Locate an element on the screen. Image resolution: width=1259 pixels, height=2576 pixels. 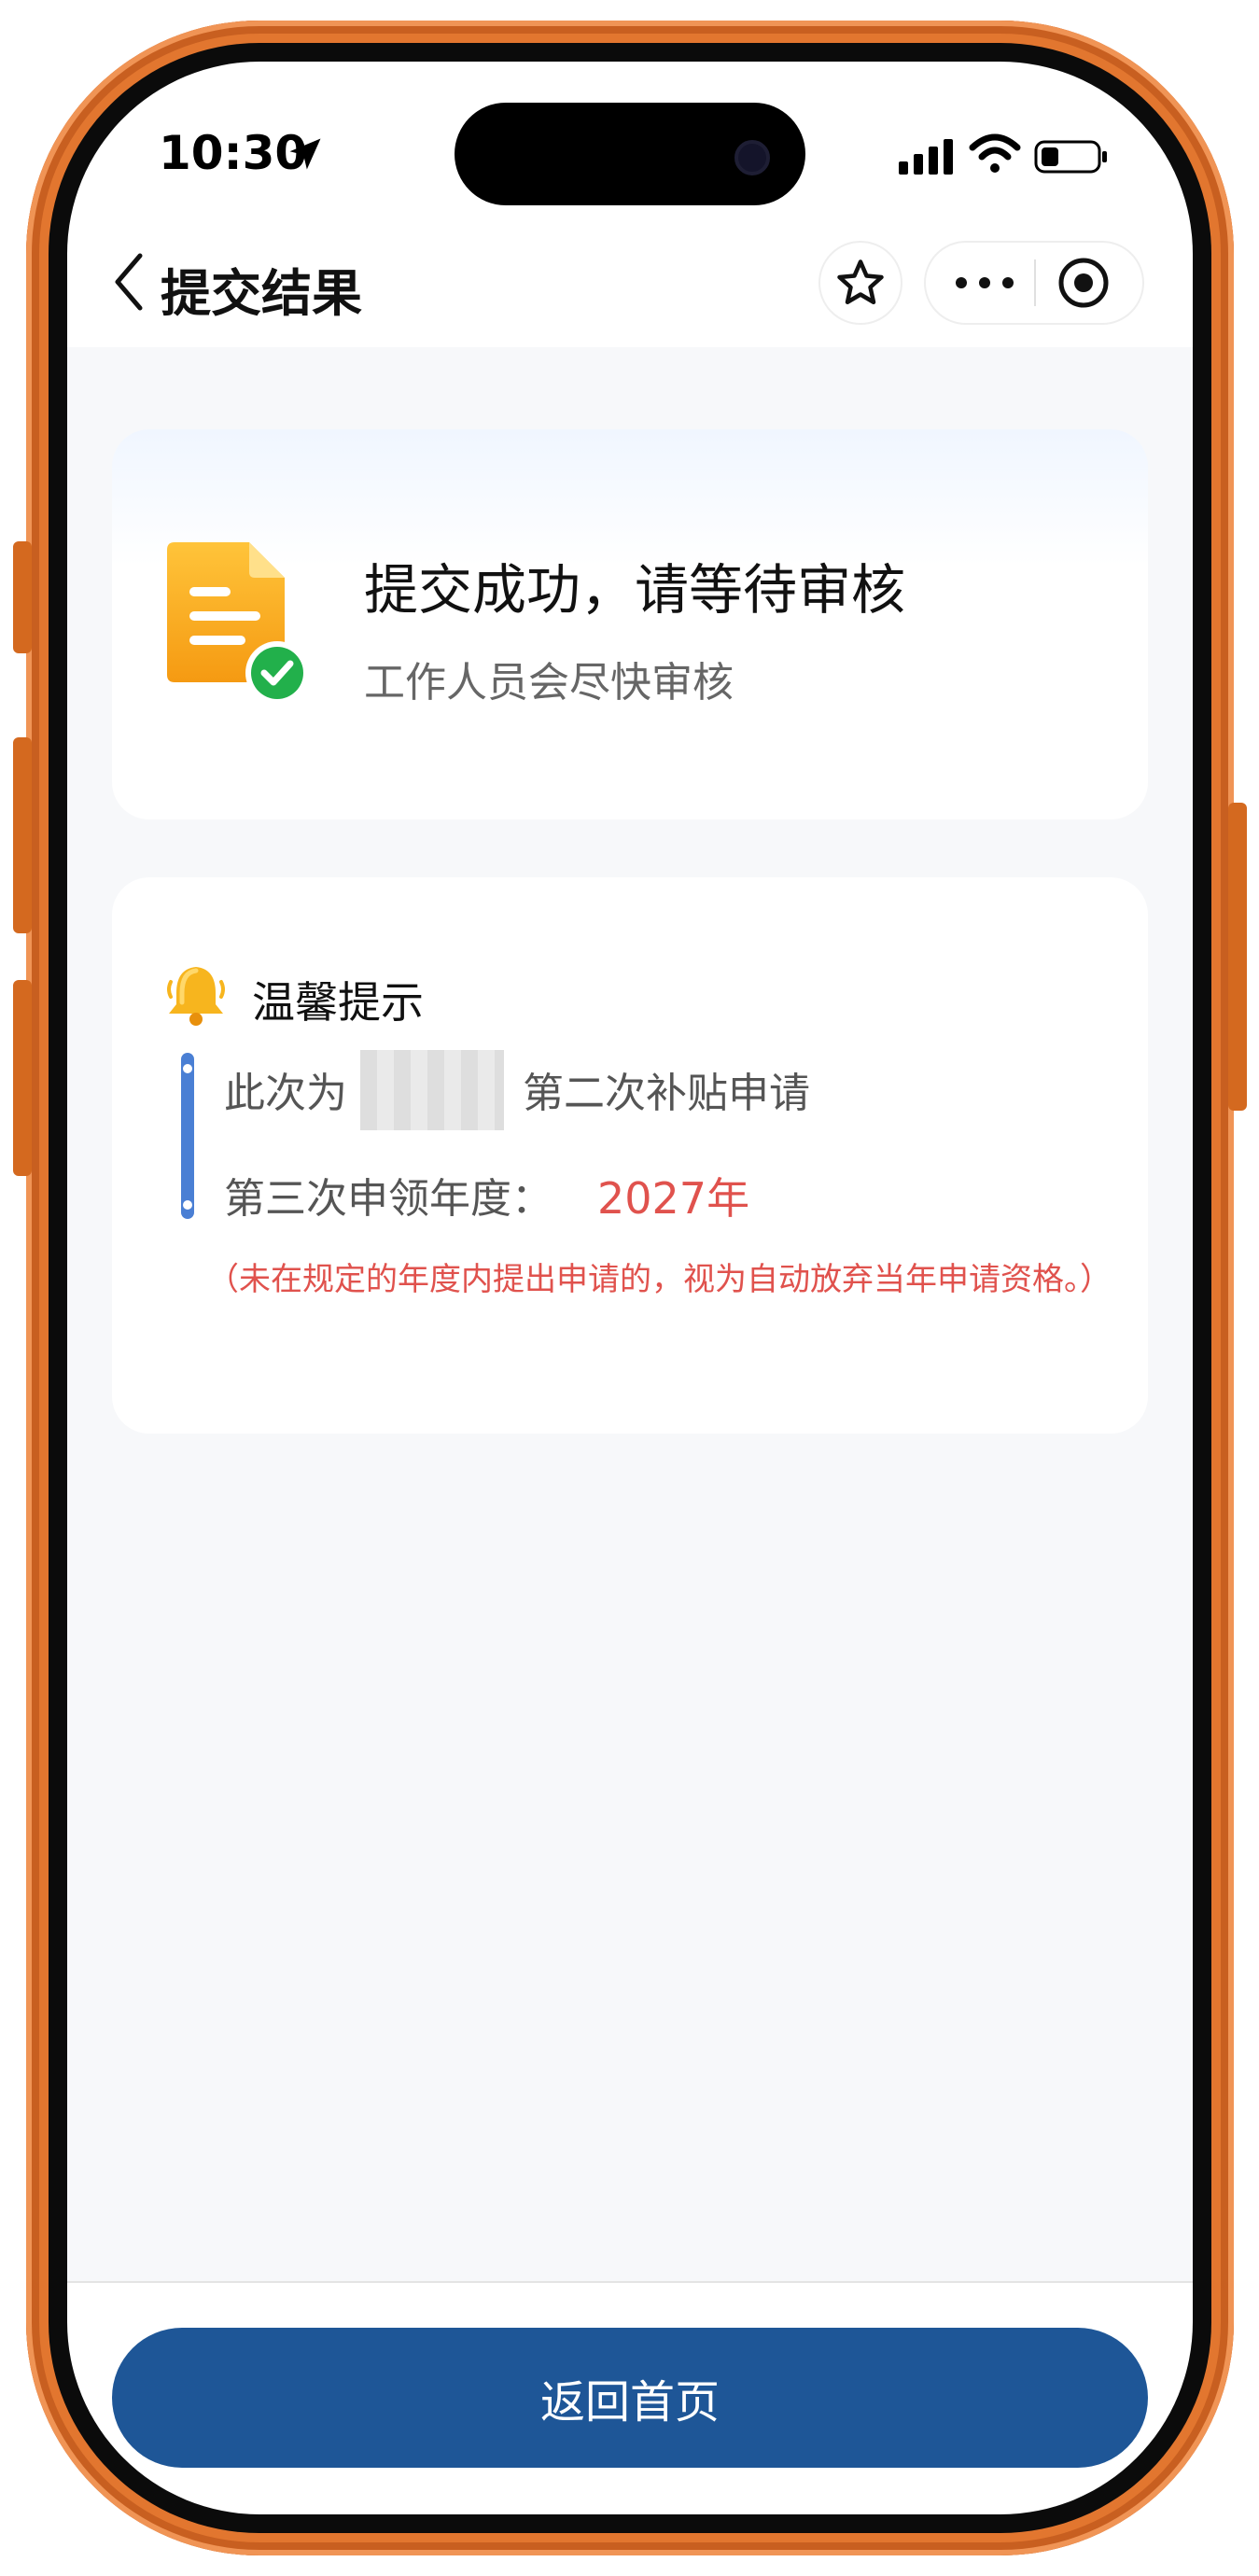
next-year-label: 第三次申领年度： is located at coordinates (388, 1199).